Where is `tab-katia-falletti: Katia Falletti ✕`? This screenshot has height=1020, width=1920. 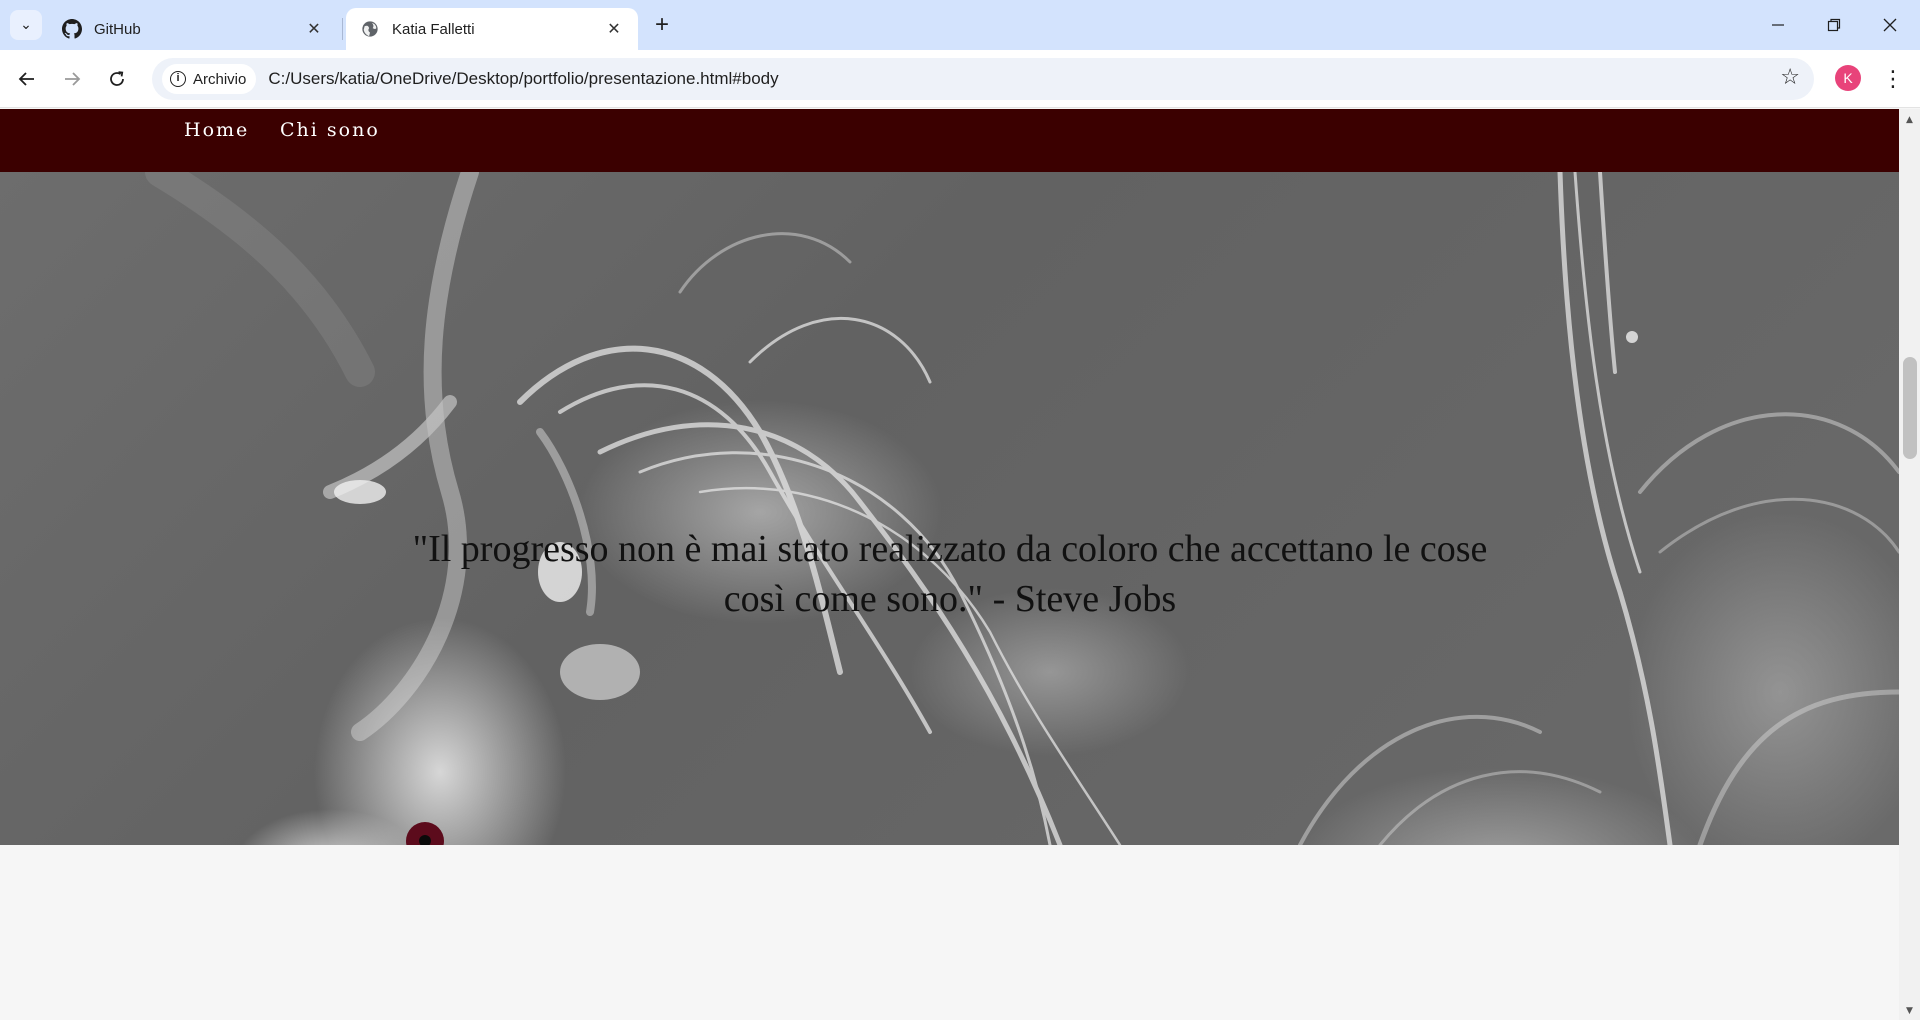 tab-katia-falletti: Katia Falletti ✕ is located at coordinates (492, 29).